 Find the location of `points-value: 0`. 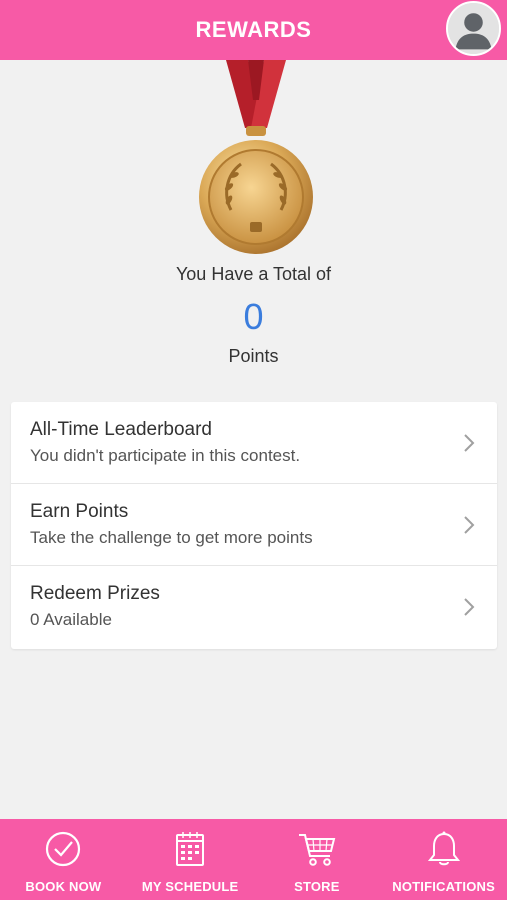

points-value: 0 is located at coordinates (253, 316).